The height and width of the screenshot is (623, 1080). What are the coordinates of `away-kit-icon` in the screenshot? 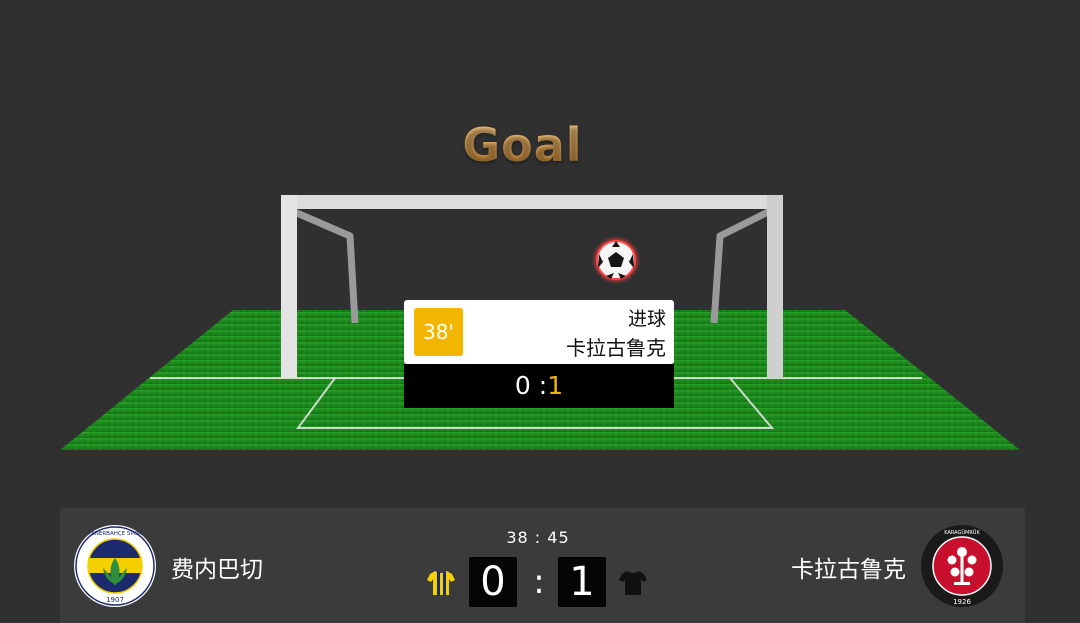 It's located at (633, 583).